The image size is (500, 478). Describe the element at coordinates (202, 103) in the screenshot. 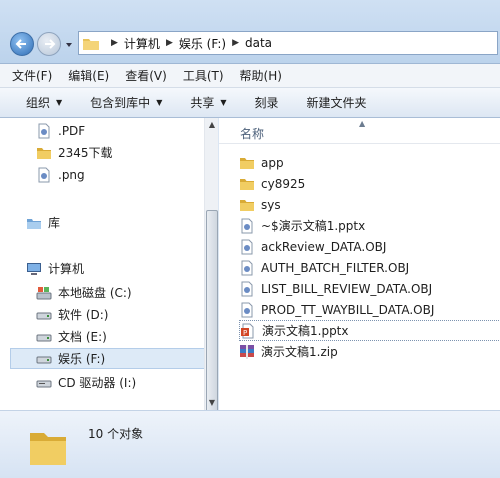

I see `share-label: 共享` at that location.